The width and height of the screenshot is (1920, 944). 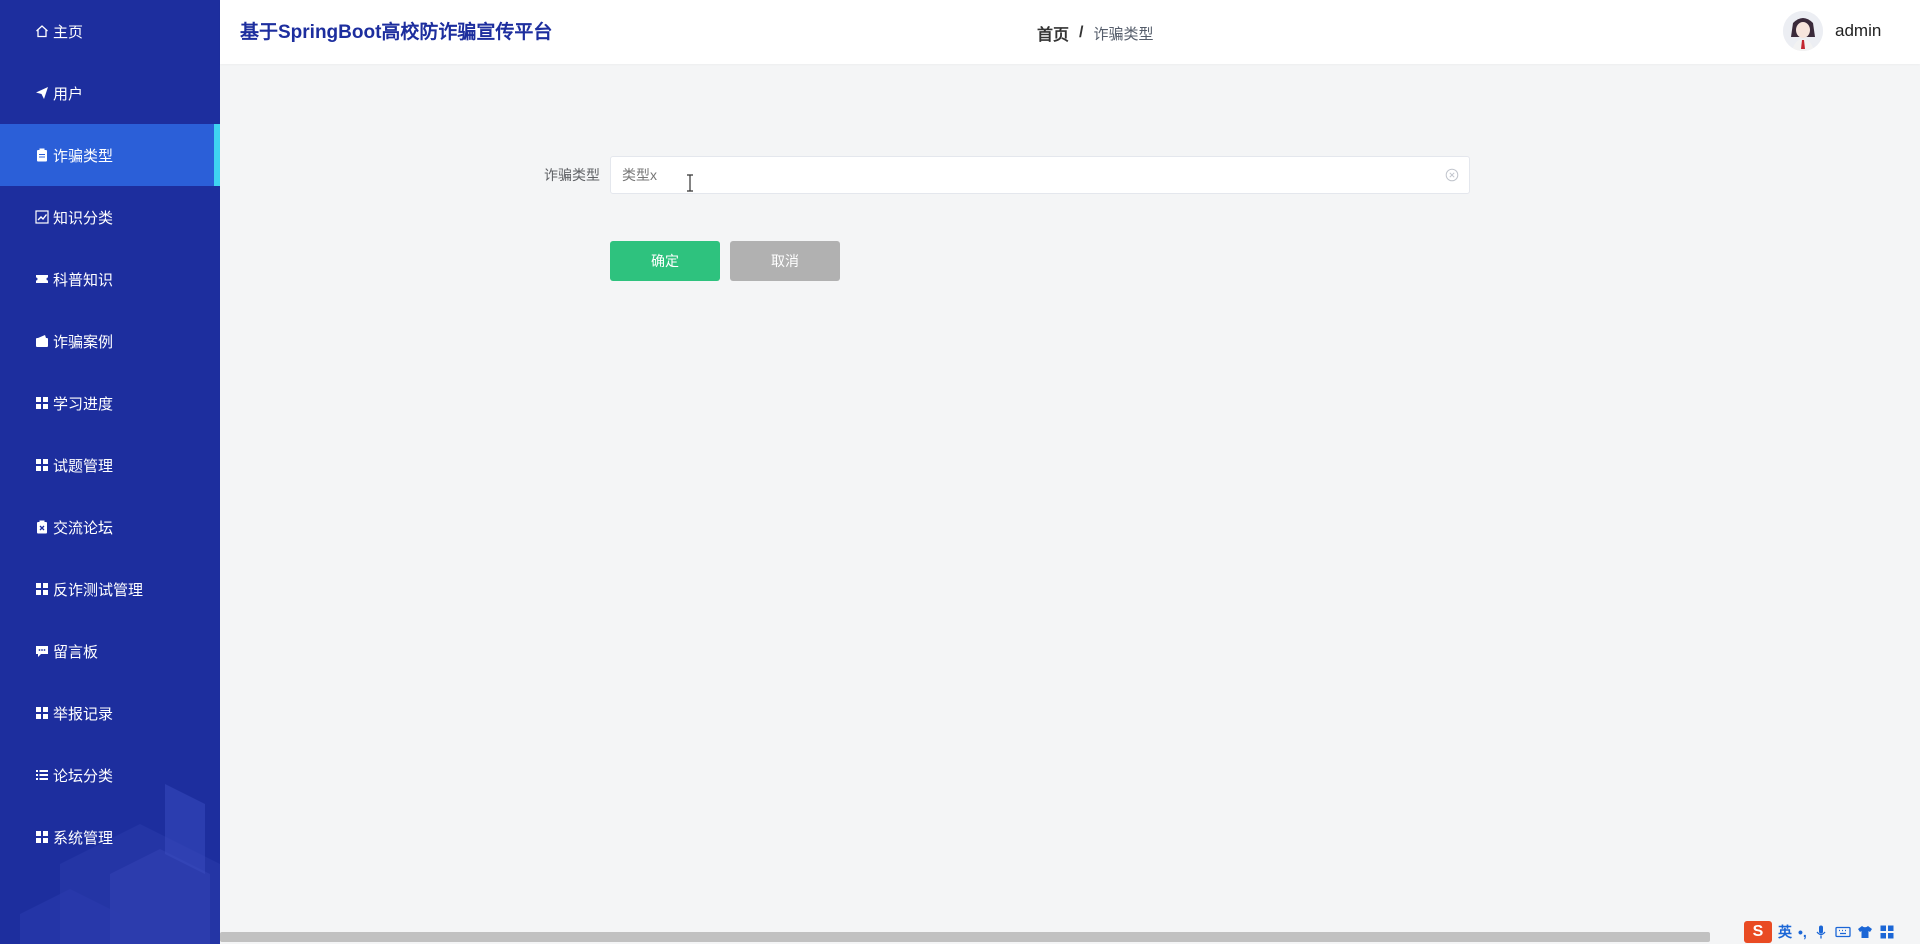 I want to click on home-icon, so click(x=42, y=31).